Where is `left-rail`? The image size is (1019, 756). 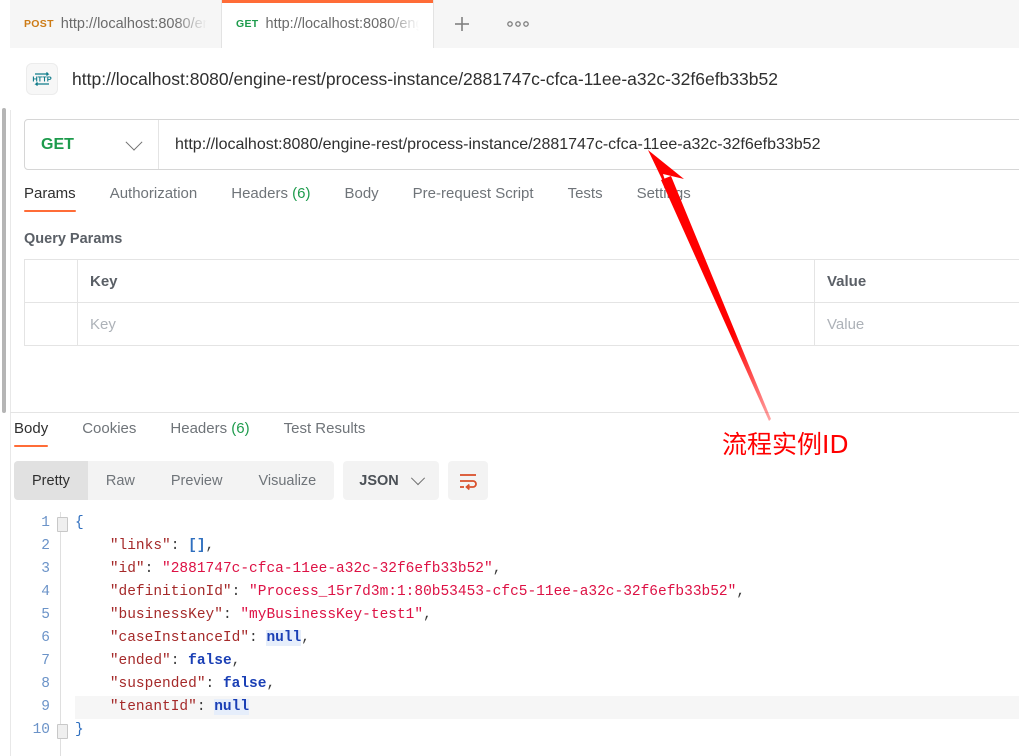
left-rail is located at coordinates (5, 378).